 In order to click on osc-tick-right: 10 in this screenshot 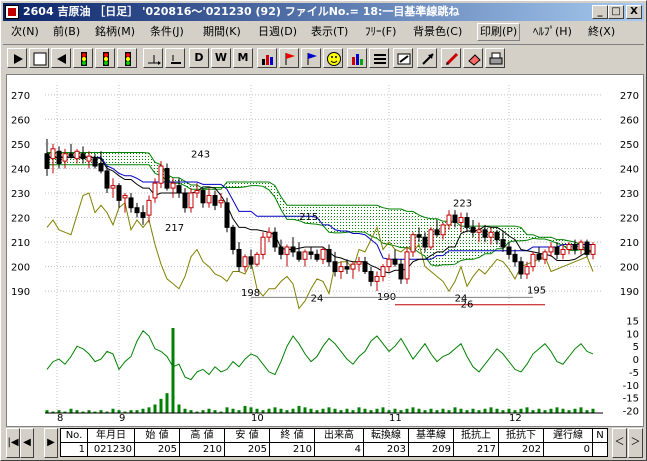, I will do `click(632, 334)`.